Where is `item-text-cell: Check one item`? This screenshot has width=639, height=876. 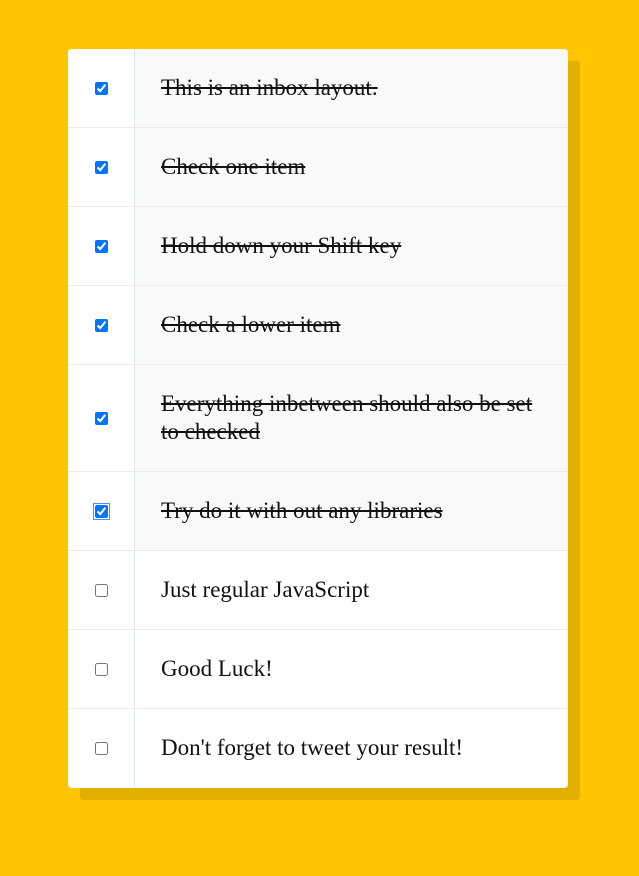
item-text-cell: Check one item is located at coordinates (351, 167).